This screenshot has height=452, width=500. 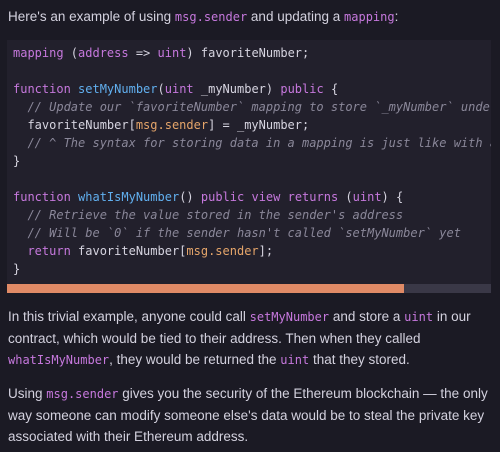 I want to click on intro-text-a: Here's an example of using, so click(x=91, y=16).